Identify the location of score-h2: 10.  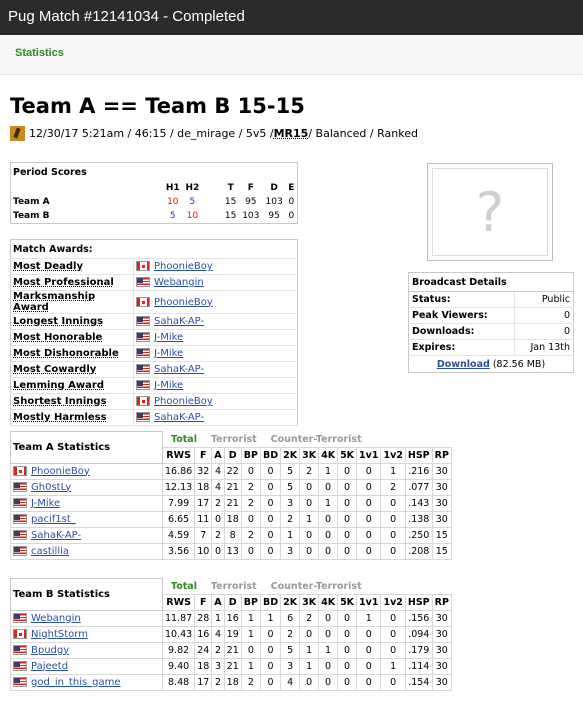
(192, 216).